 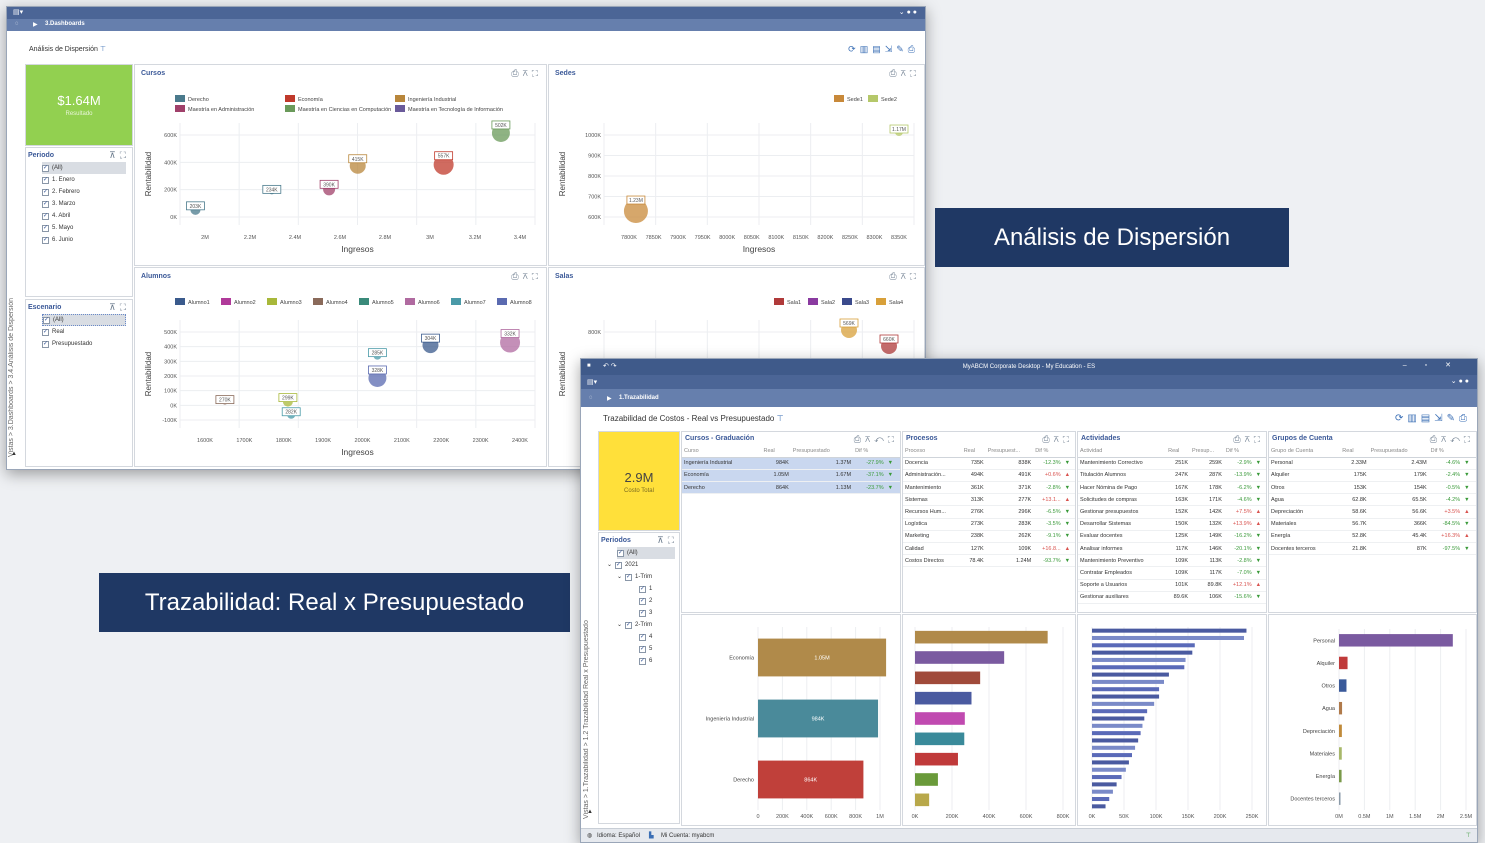 What do you see at coordinates (639, 398) in the screenshot?
I see `breadcrumb: 1.Trazabilidad` at bounding box center [639, 398].